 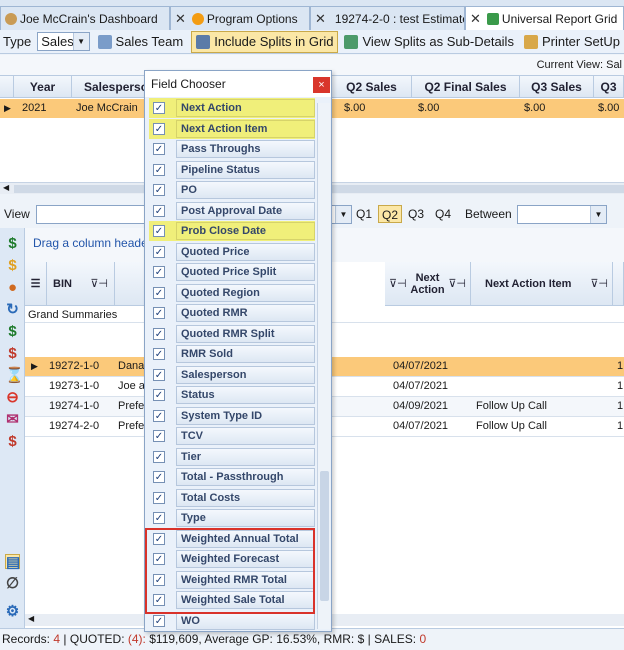 I want to click on include-splits-button: Include Splits in Grid, so click(x=265, y=41).